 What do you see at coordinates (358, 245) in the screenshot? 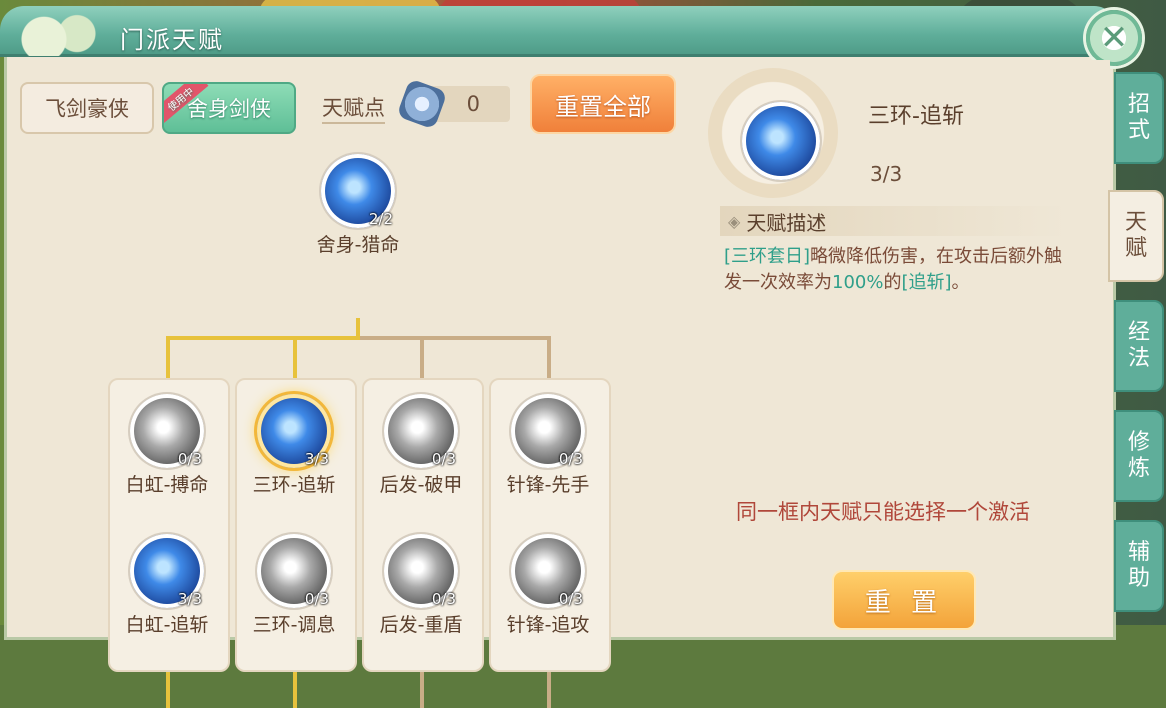
I see `talent-name: 舍身-猎命` at bounding box center [358, 245].